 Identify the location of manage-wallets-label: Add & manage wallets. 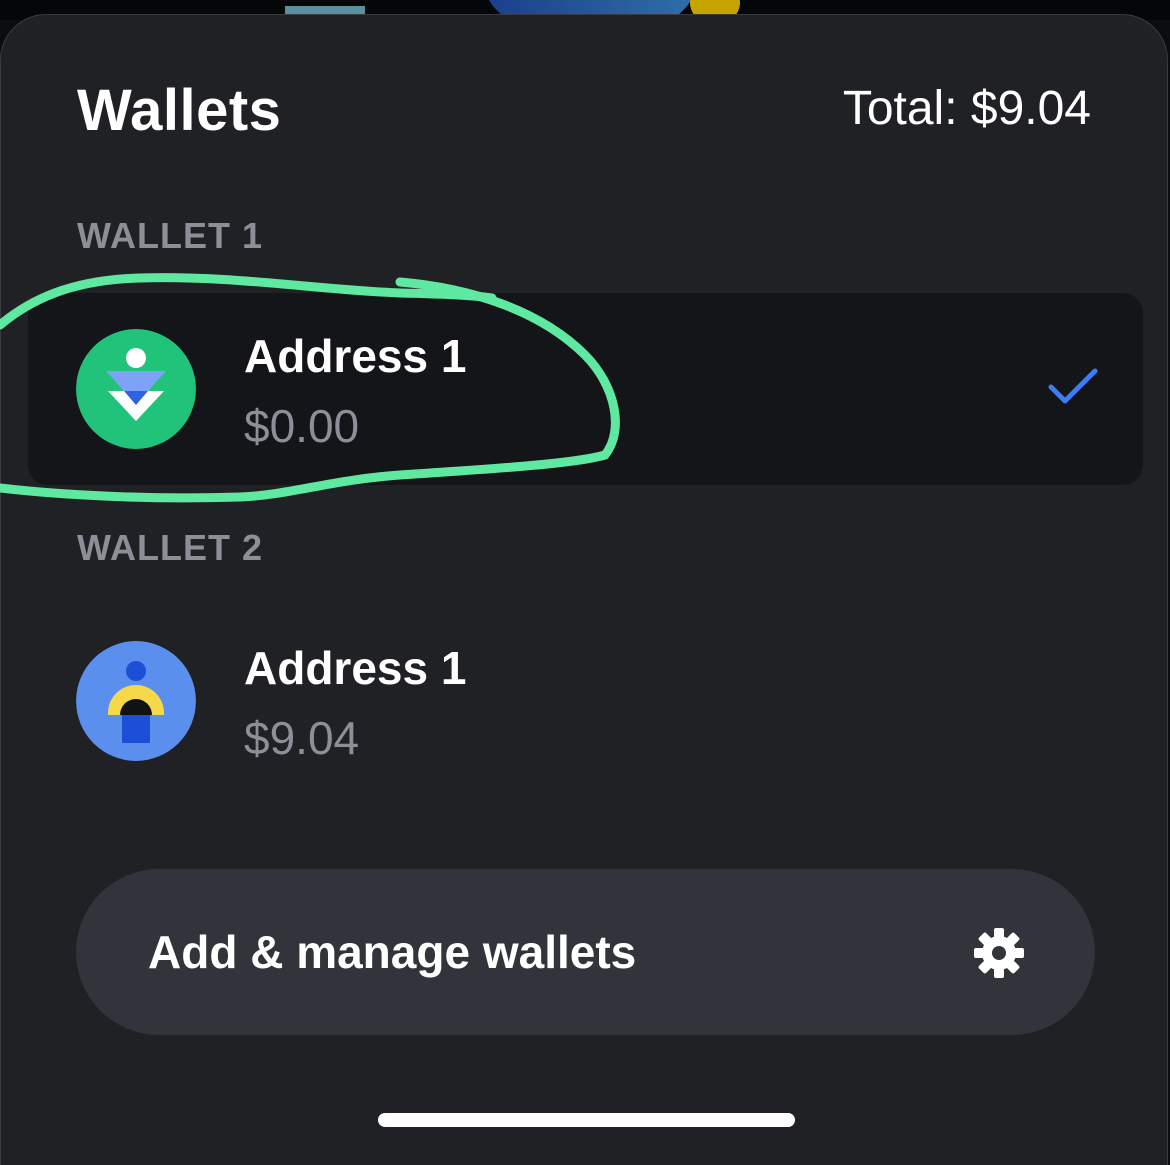
(392, 952).